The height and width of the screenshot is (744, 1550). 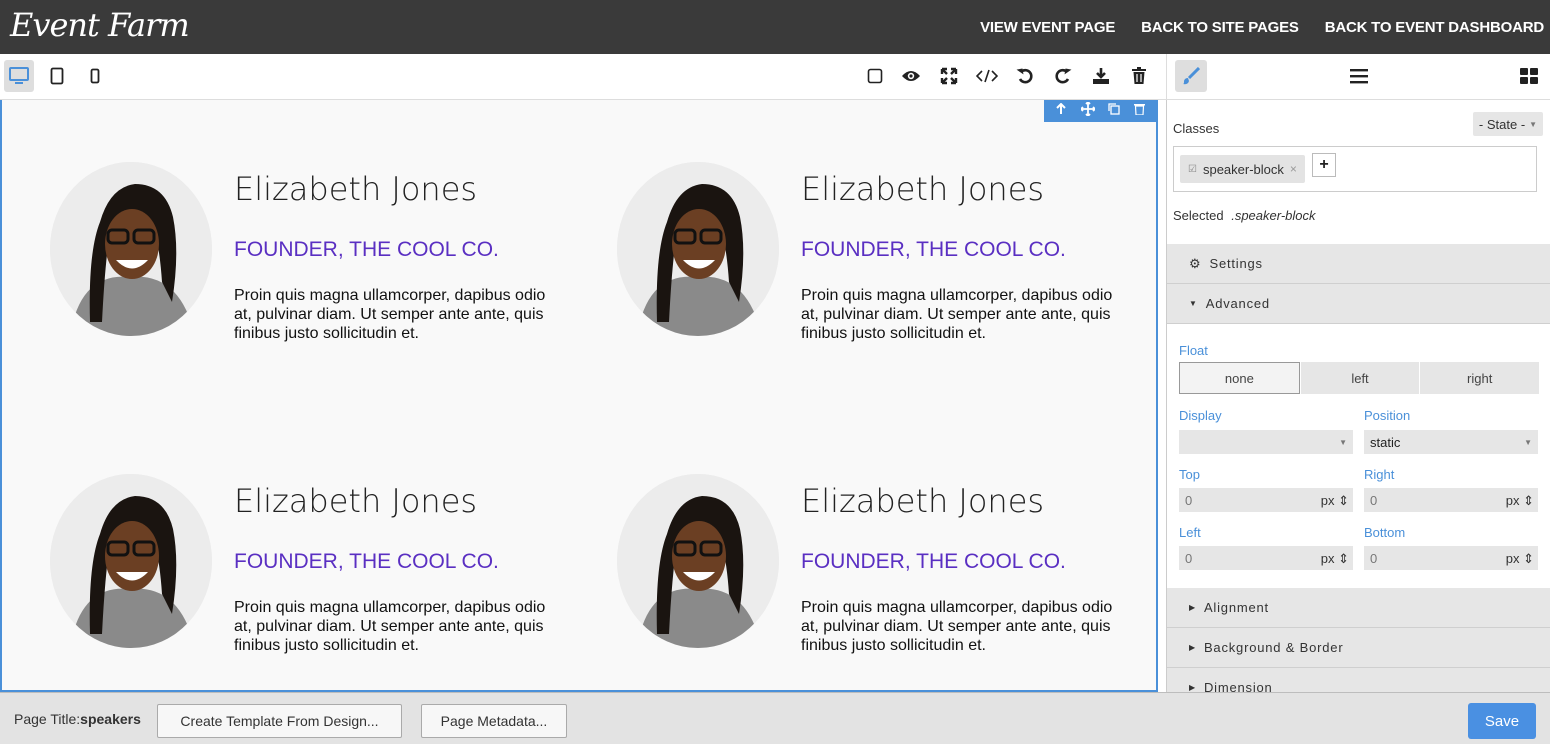 What do you see at coordinates (1061, 111) in the screenshot?
I see `arrow-up-icon` at bounding box center [1061, 111].